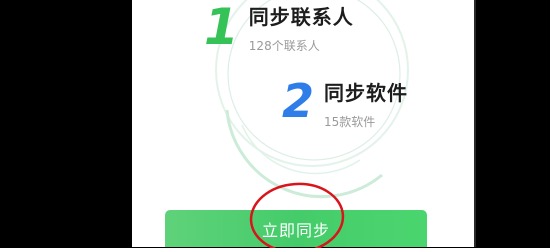 This screenshot has width=550, height=248. Describe the element at coordinates (366, 93) in the screenshot. I see `step-title-apps: 同步软件` at that location.